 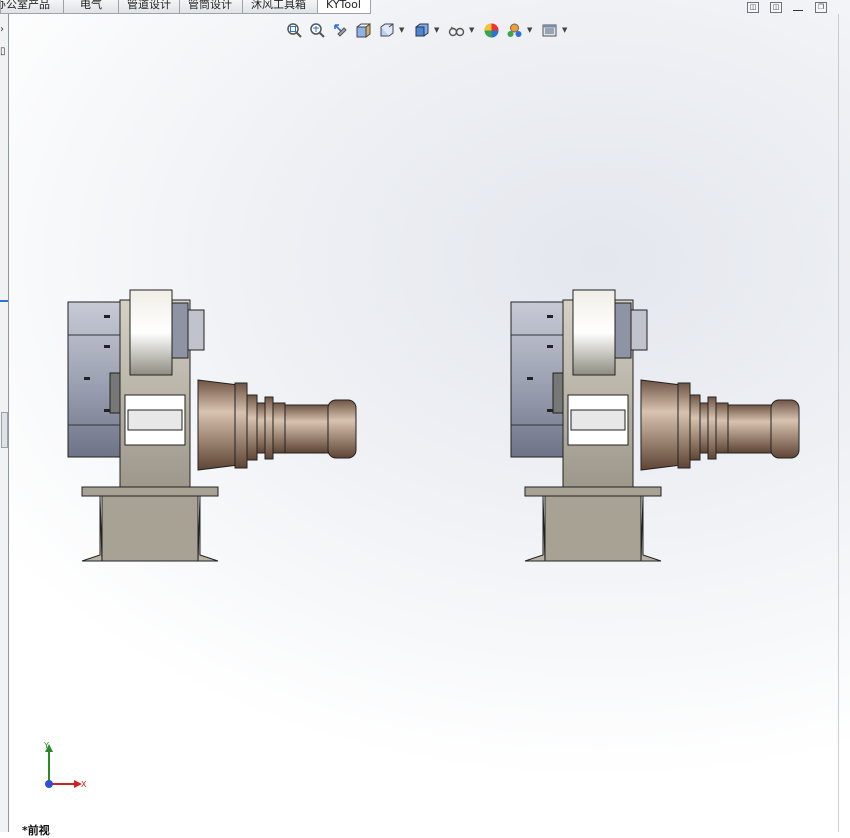 What do you see at coordinates (653, 427) in the screenshot?
I see `welding-roller-assembly-right` at bounding box center [653, 427].